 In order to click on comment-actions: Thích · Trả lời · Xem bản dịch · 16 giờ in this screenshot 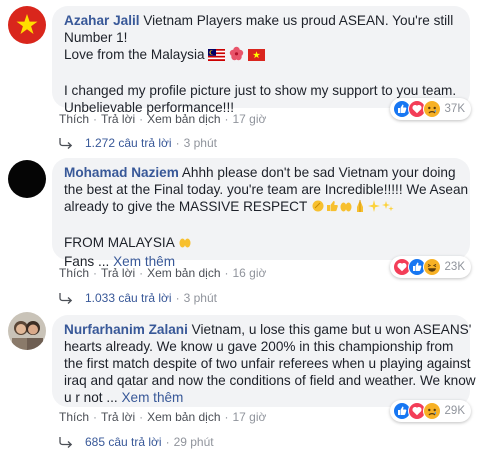, I will do `click(162, 273)`.